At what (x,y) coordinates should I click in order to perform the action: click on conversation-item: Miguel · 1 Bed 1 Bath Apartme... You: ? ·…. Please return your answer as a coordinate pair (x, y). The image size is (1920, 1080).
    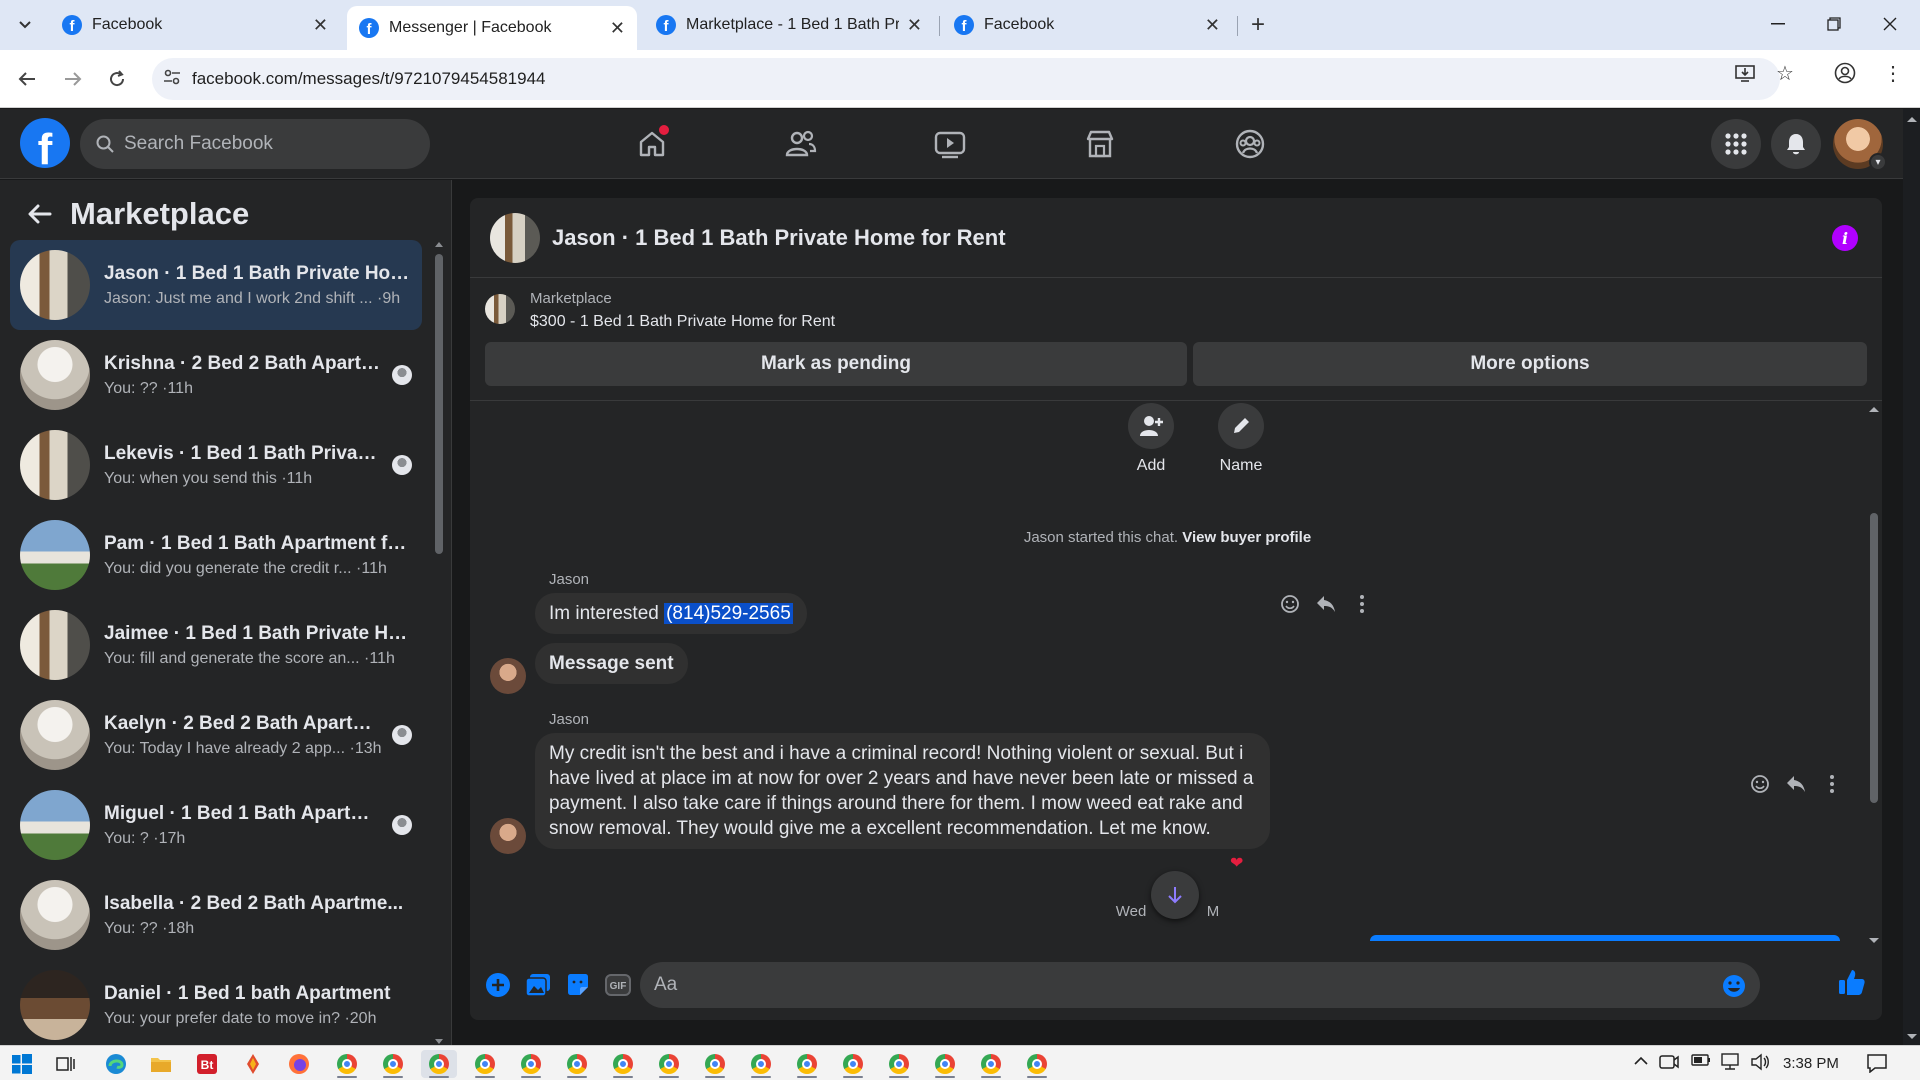
    Looking at the image, I should click on (216, 825).